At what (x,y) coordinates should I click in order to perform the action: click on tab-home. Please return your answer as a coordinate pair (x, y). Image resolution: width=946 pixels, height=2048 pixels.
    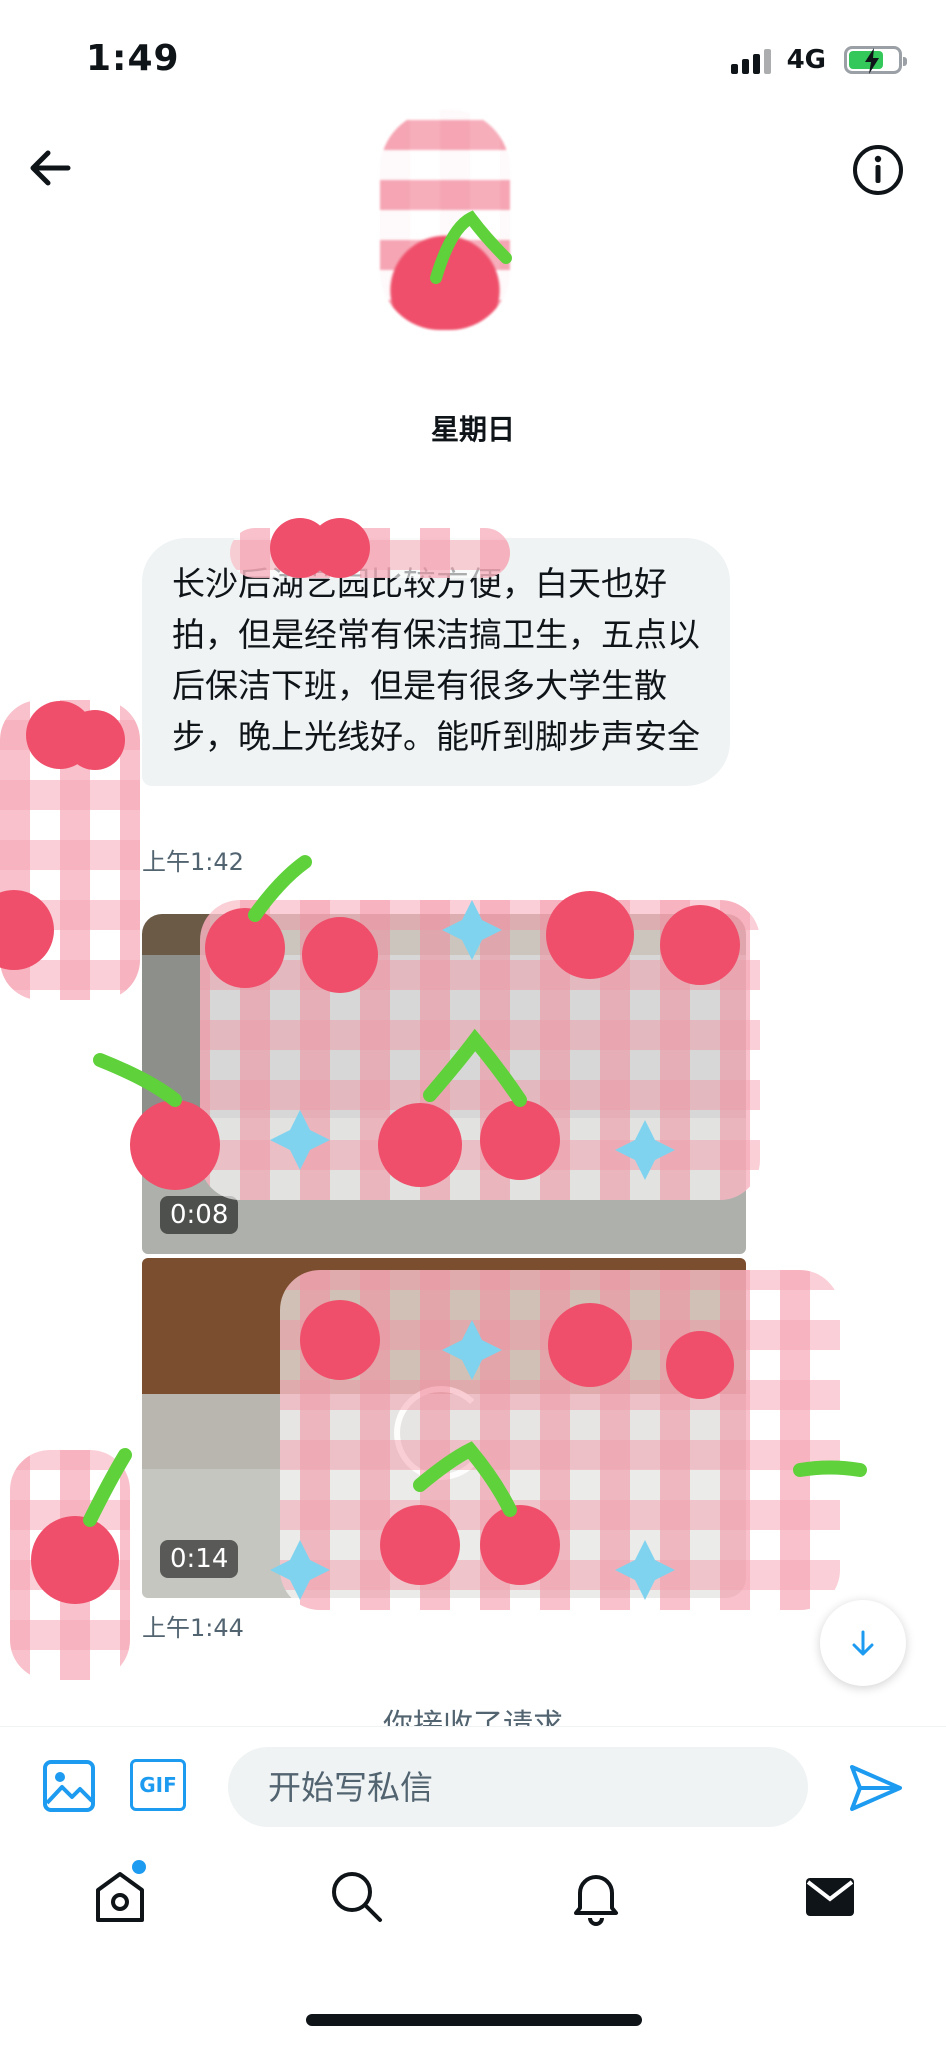
    Looking at the image, I should click on (120, 1893).